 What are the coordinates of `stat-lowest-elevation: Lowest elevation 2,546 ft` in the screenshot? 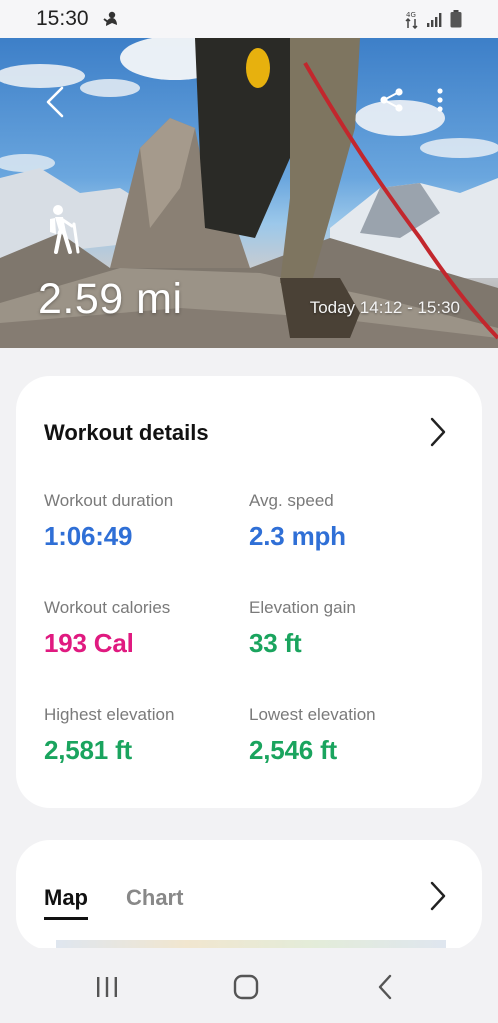 It's located at (312, 735).